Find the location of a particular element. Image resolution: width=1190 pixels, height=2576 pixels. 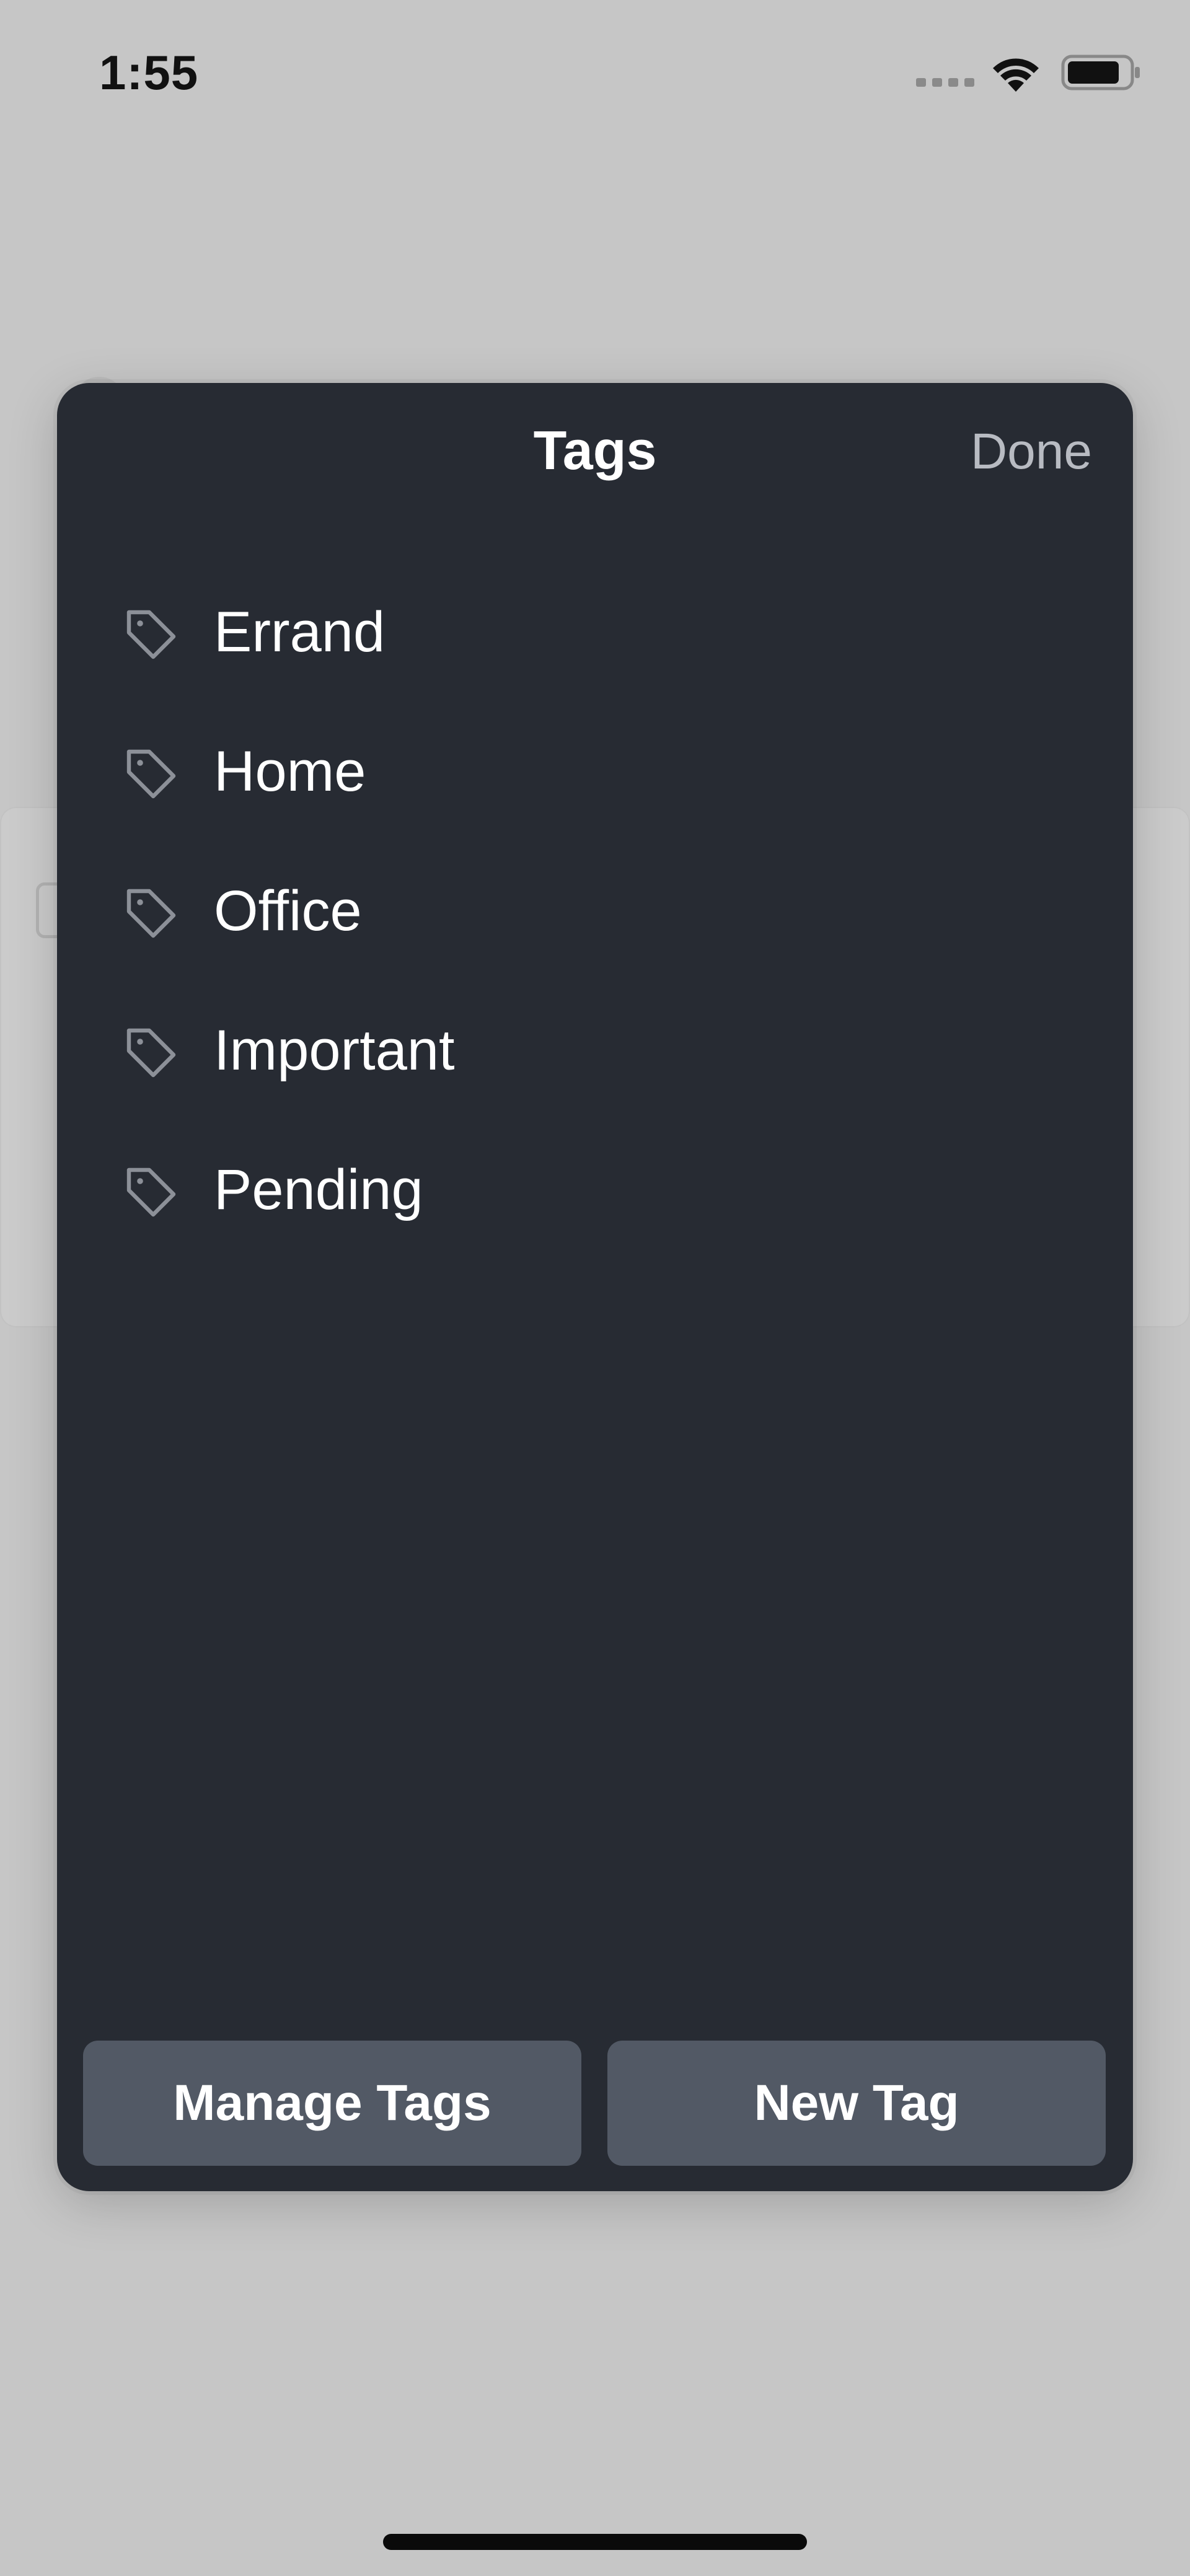

tag-label: Office is located at coordinates (288, 911).